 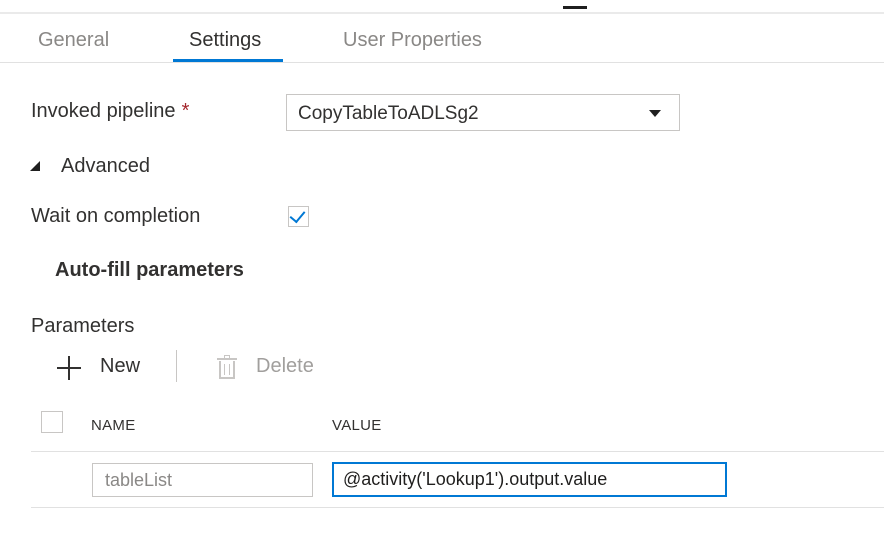 I want to click on top-strip, so click(x=442, y=7).